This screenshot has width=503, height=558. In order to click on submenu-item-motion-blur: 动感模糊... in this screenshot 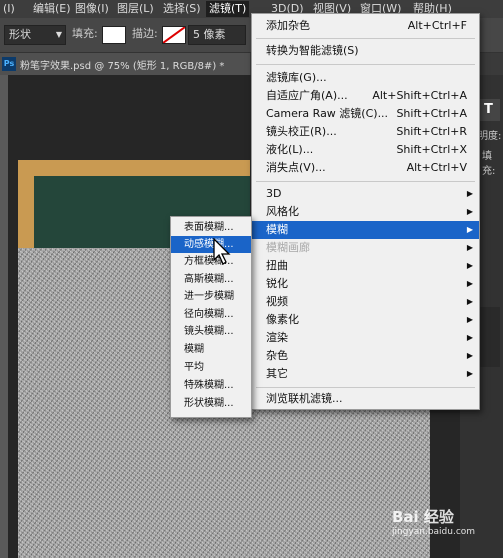, I will do `click(211, 244)`.